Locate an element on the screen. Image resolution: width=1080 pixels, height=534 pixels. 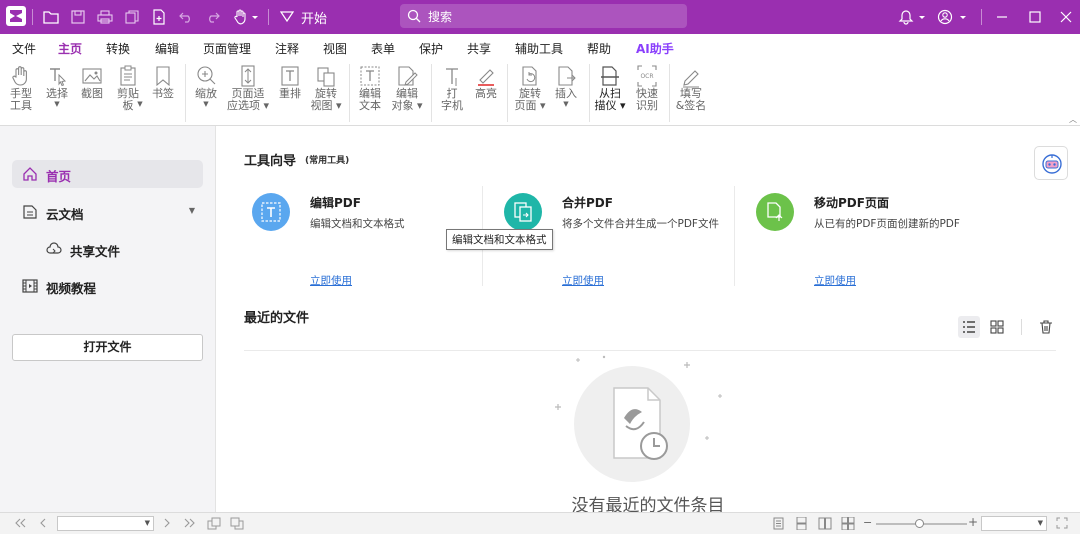
tab-page-management: 页面管理 is located at coordinates (227, 48).